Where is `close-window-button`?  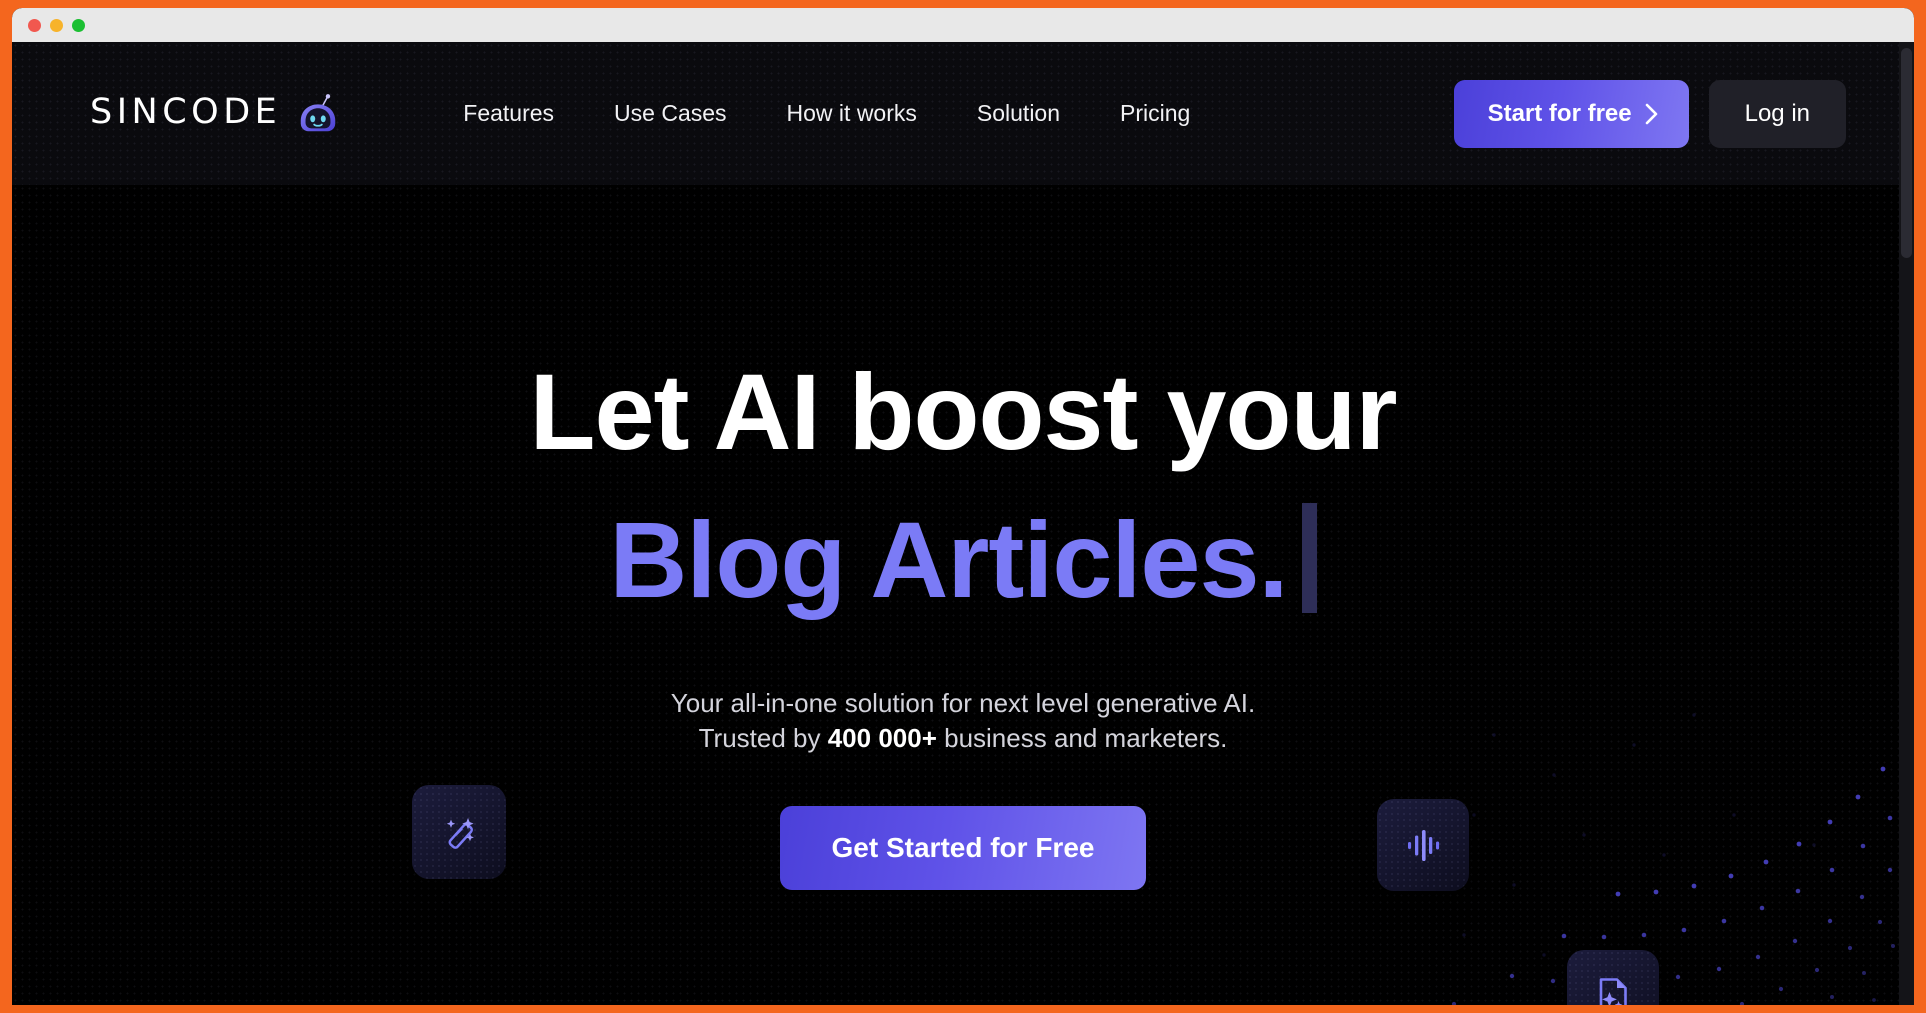
close-window-button is located at coordinates (34, 25).